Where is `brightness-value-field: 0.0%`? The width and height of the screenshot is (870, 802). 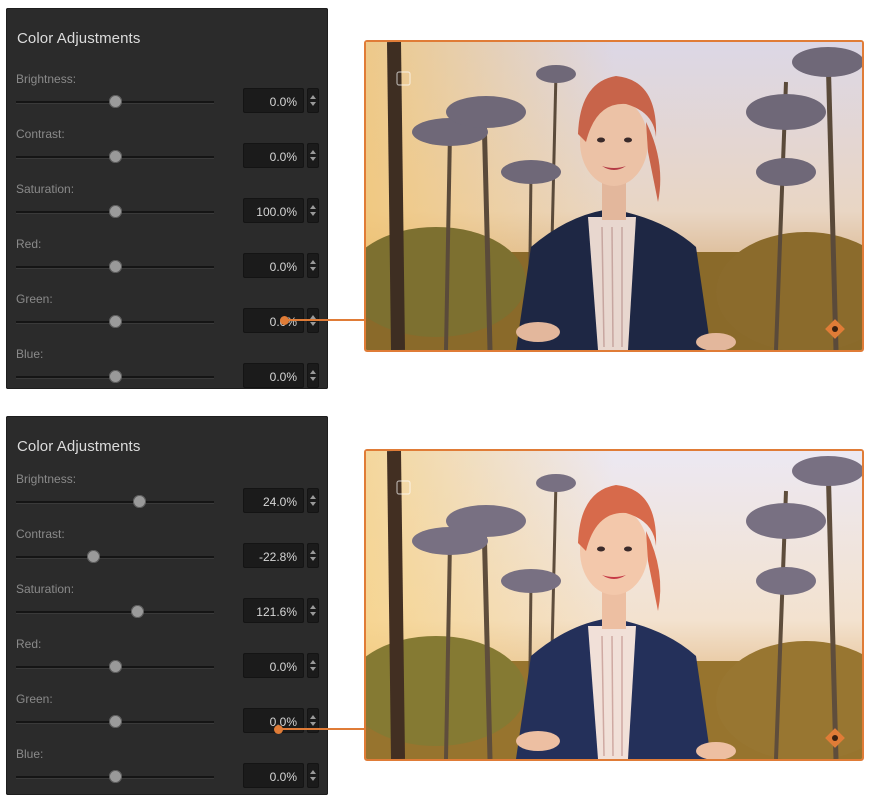
brightness-value-field: 0.0% is located at coordinates (273, 100).